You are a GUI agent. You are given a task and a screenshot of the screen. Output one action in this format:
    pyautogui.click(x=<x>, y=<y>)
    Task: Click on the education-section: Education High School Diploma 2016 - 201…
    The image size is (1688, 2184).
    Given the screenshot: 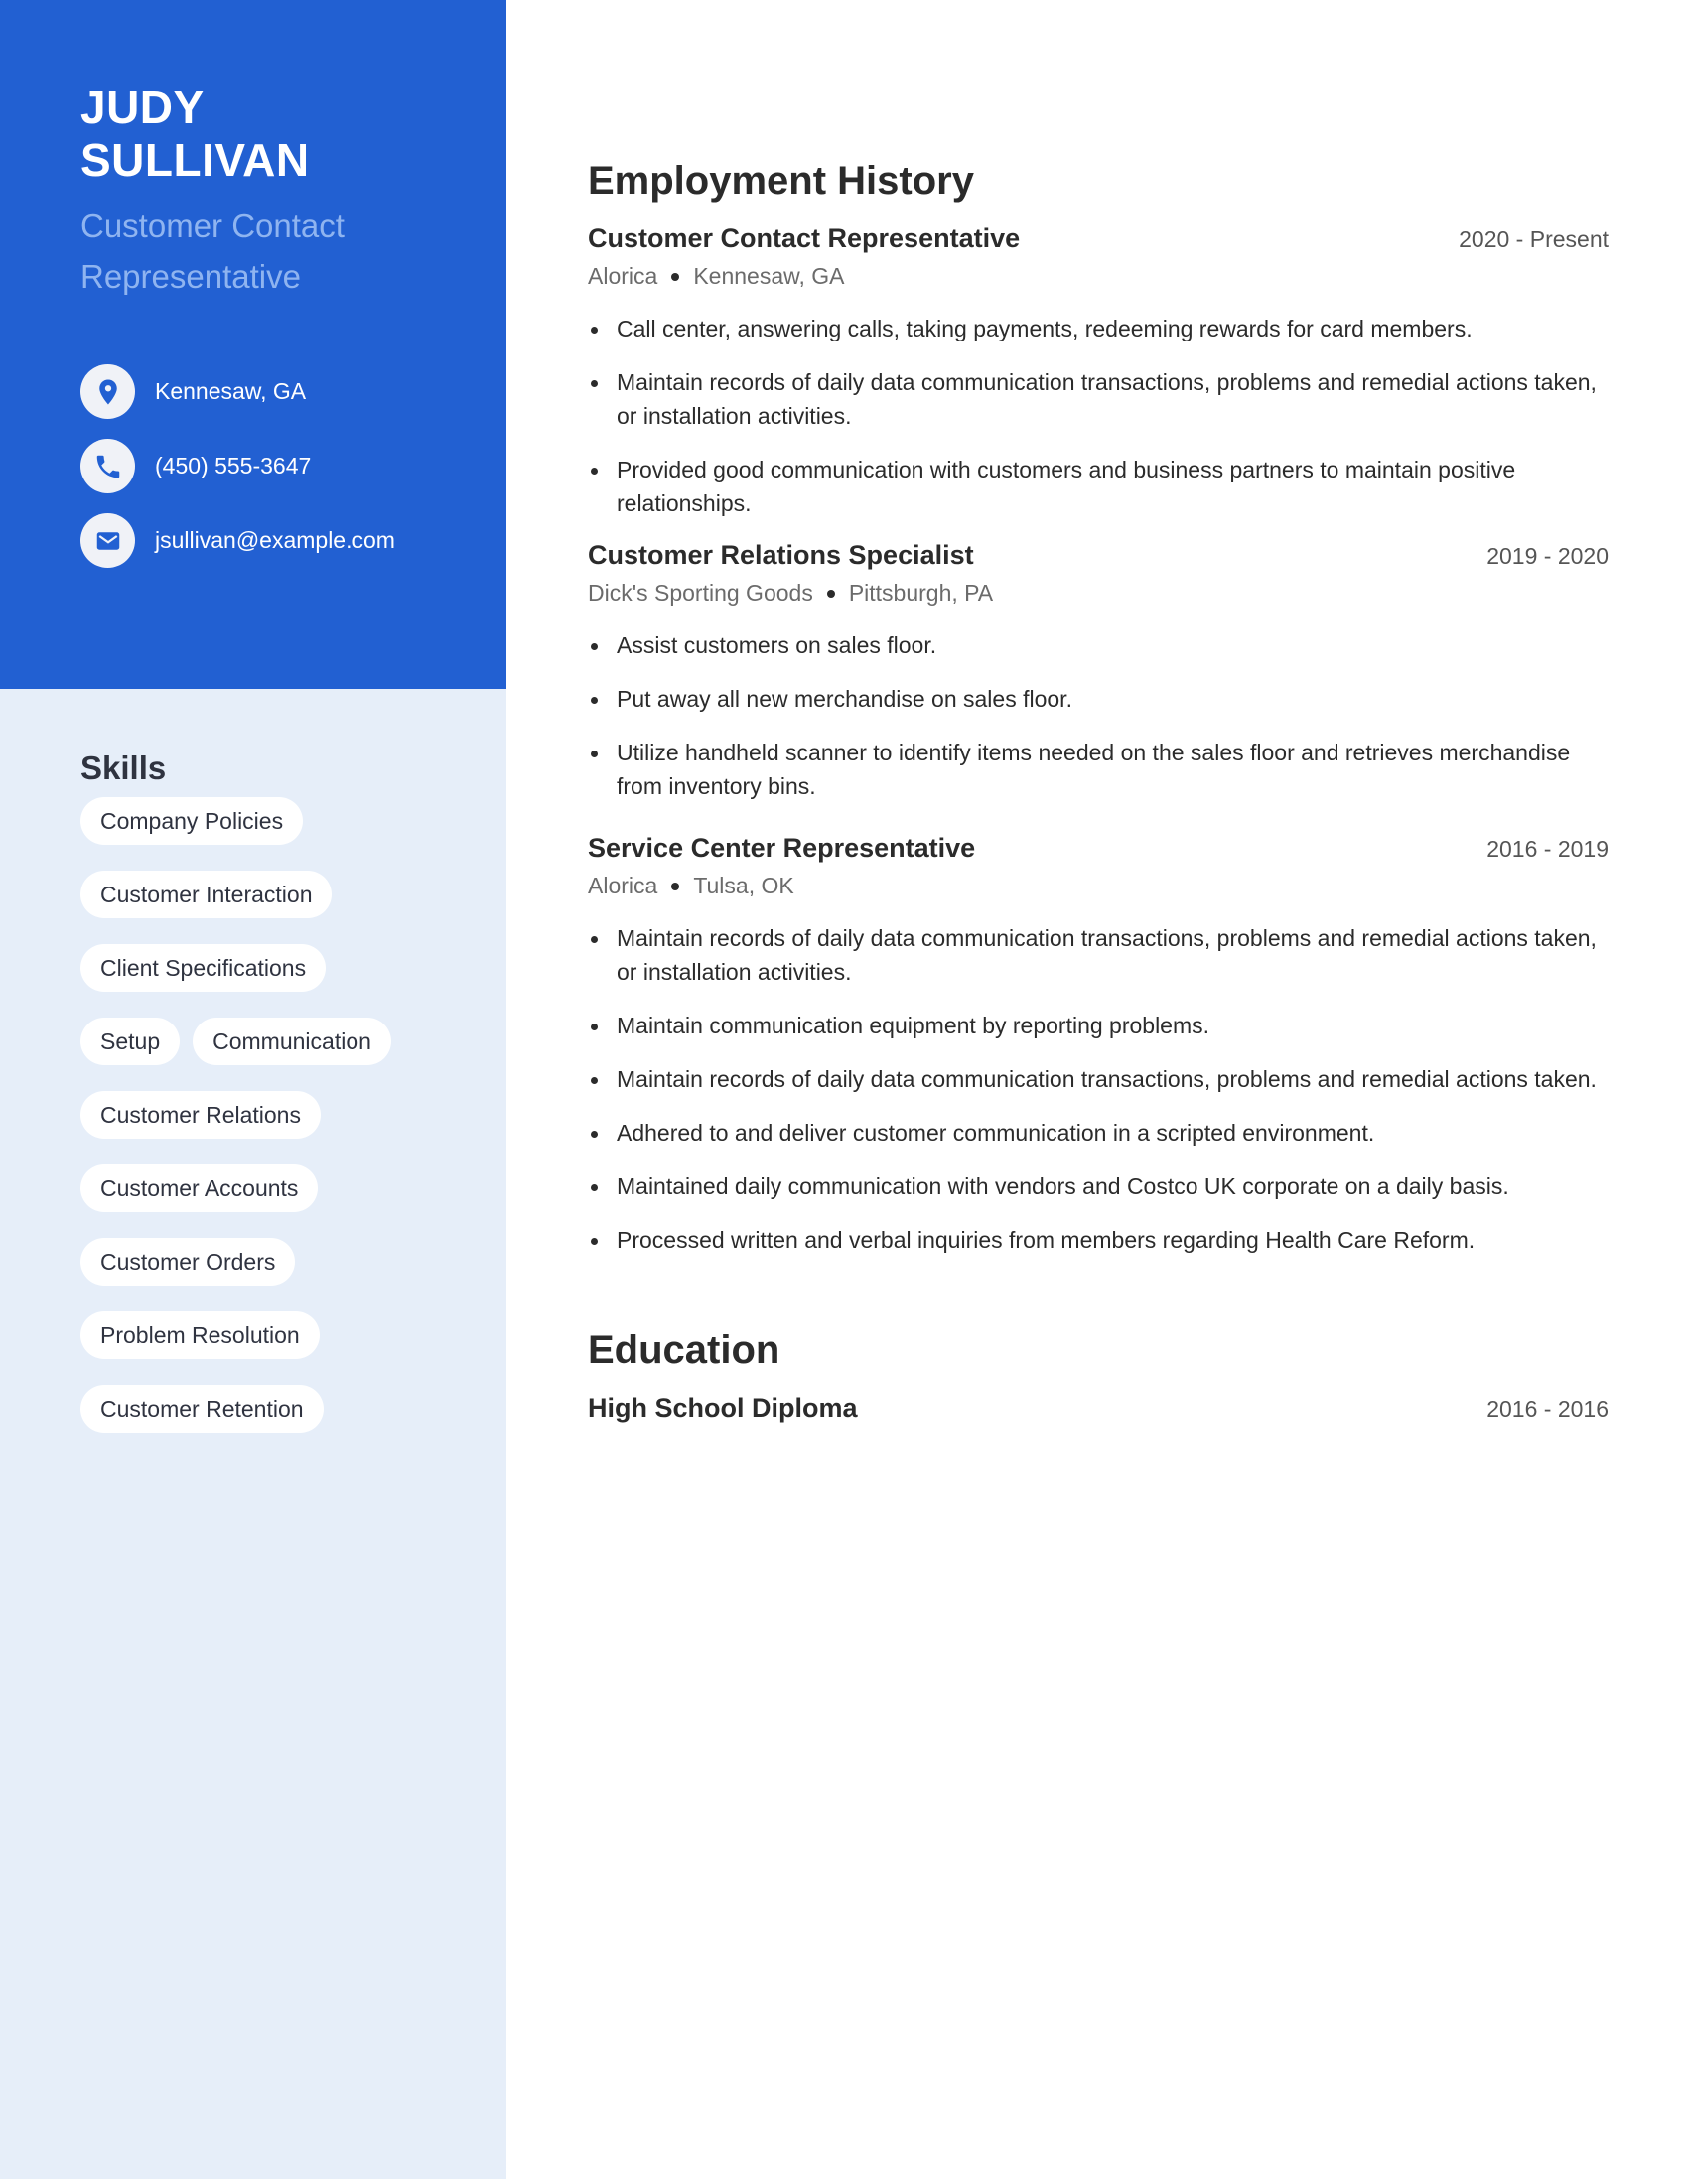 What is the action you would take?
    pyautogui.click(x=1098, y=1376)
    